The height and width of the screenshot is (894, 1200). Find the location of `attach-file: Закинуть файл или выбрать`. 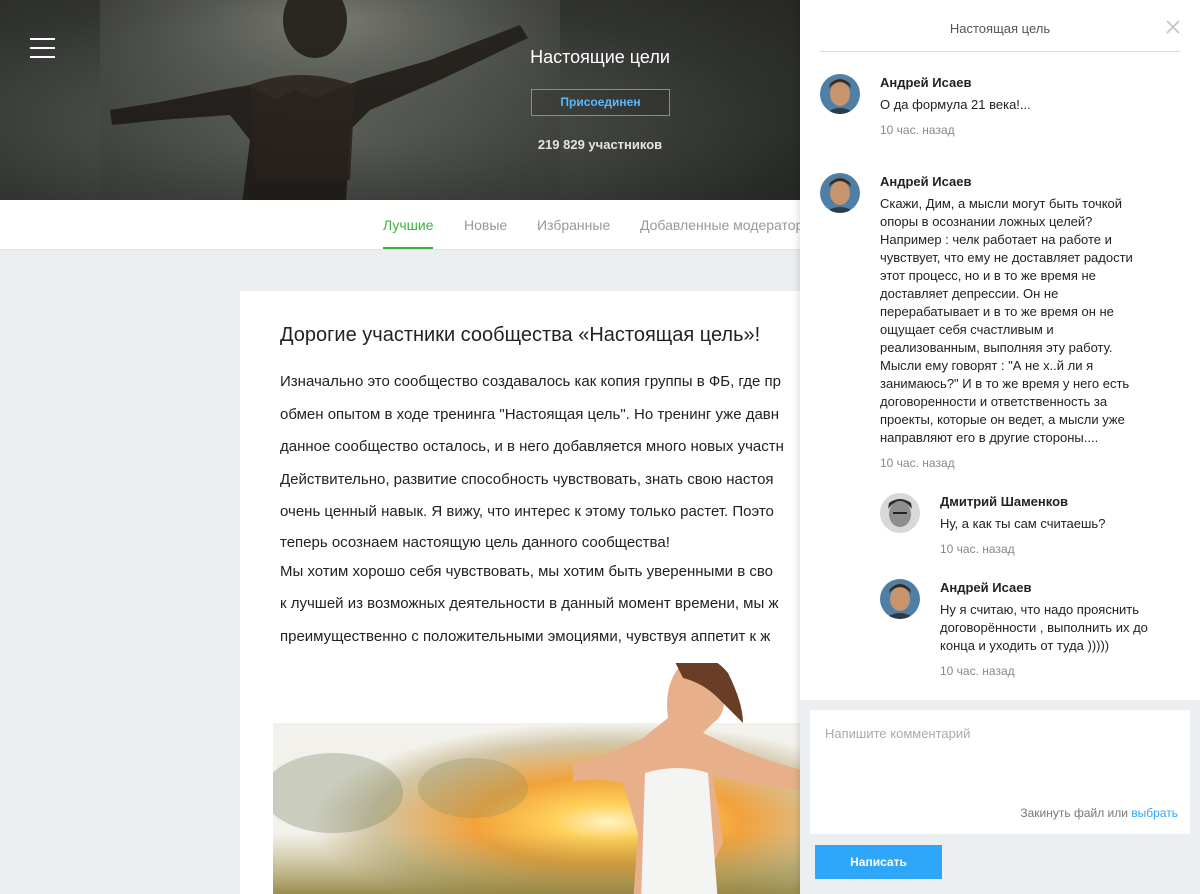

attach-file: Закинуть файл или выбрать is located at coordinates (1099, 813).